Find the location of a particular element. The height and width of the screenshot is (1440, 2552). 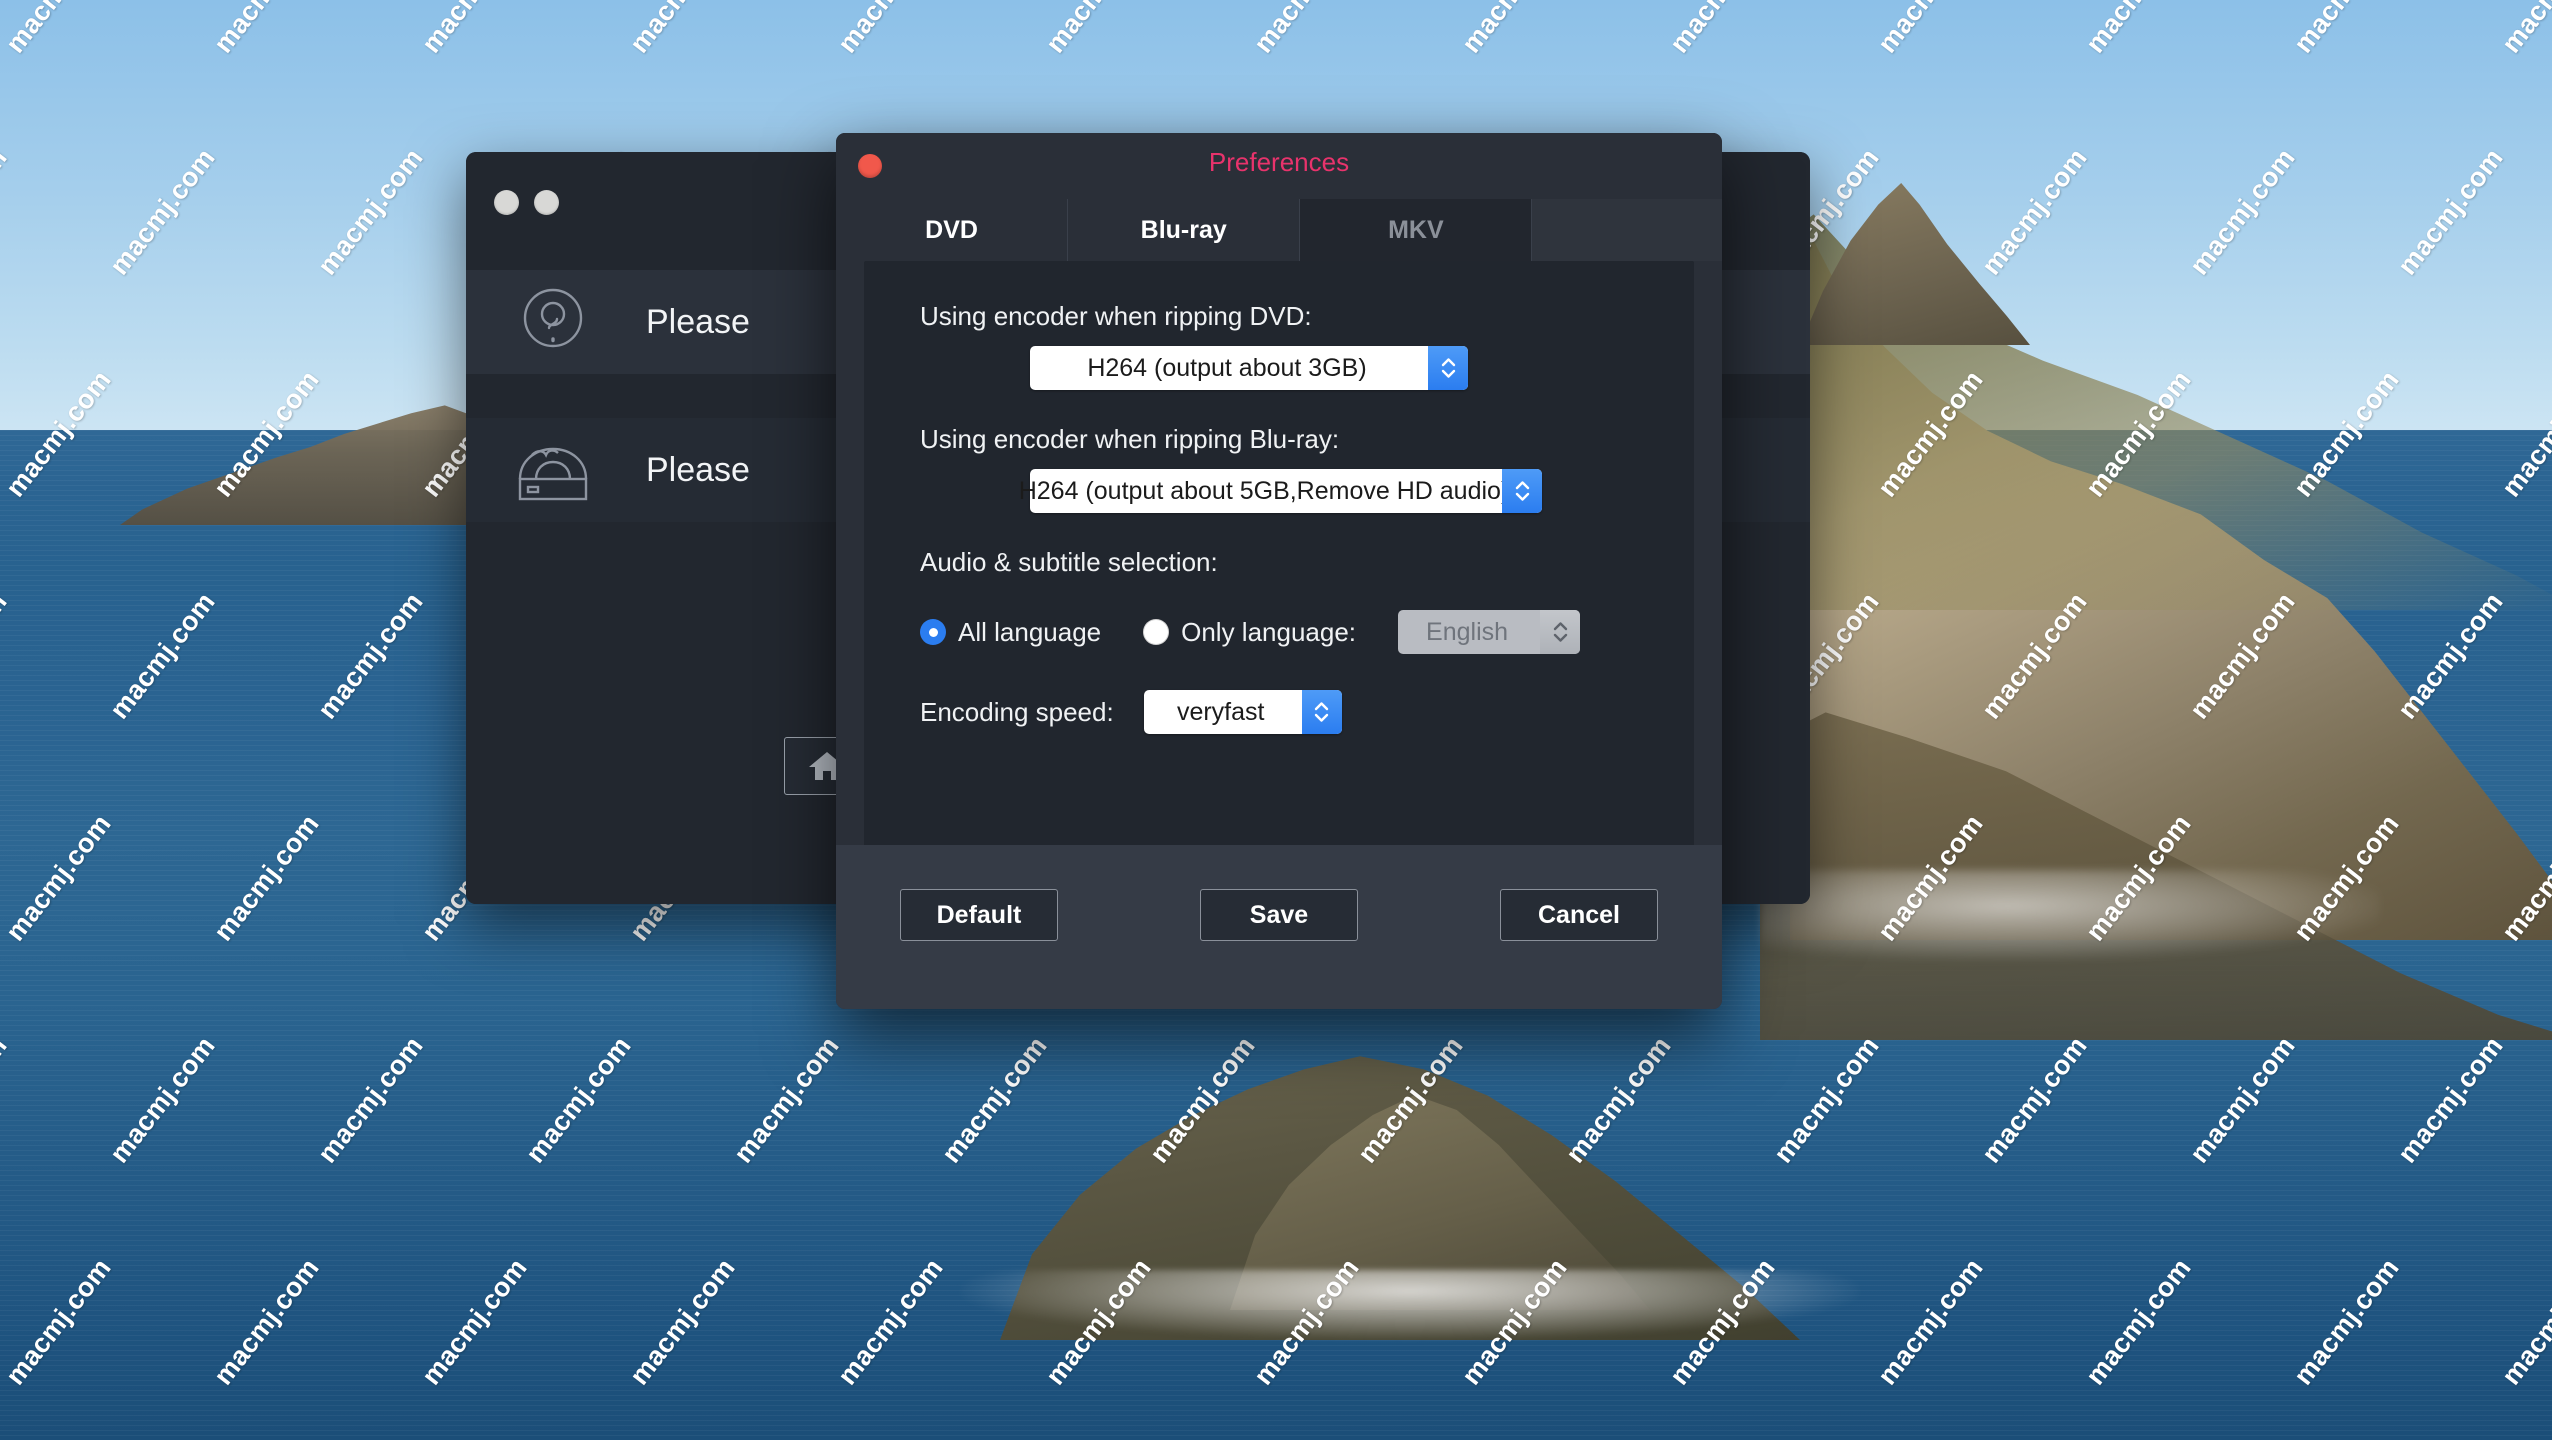

default-button: Default is located at coordinates (979, 915).